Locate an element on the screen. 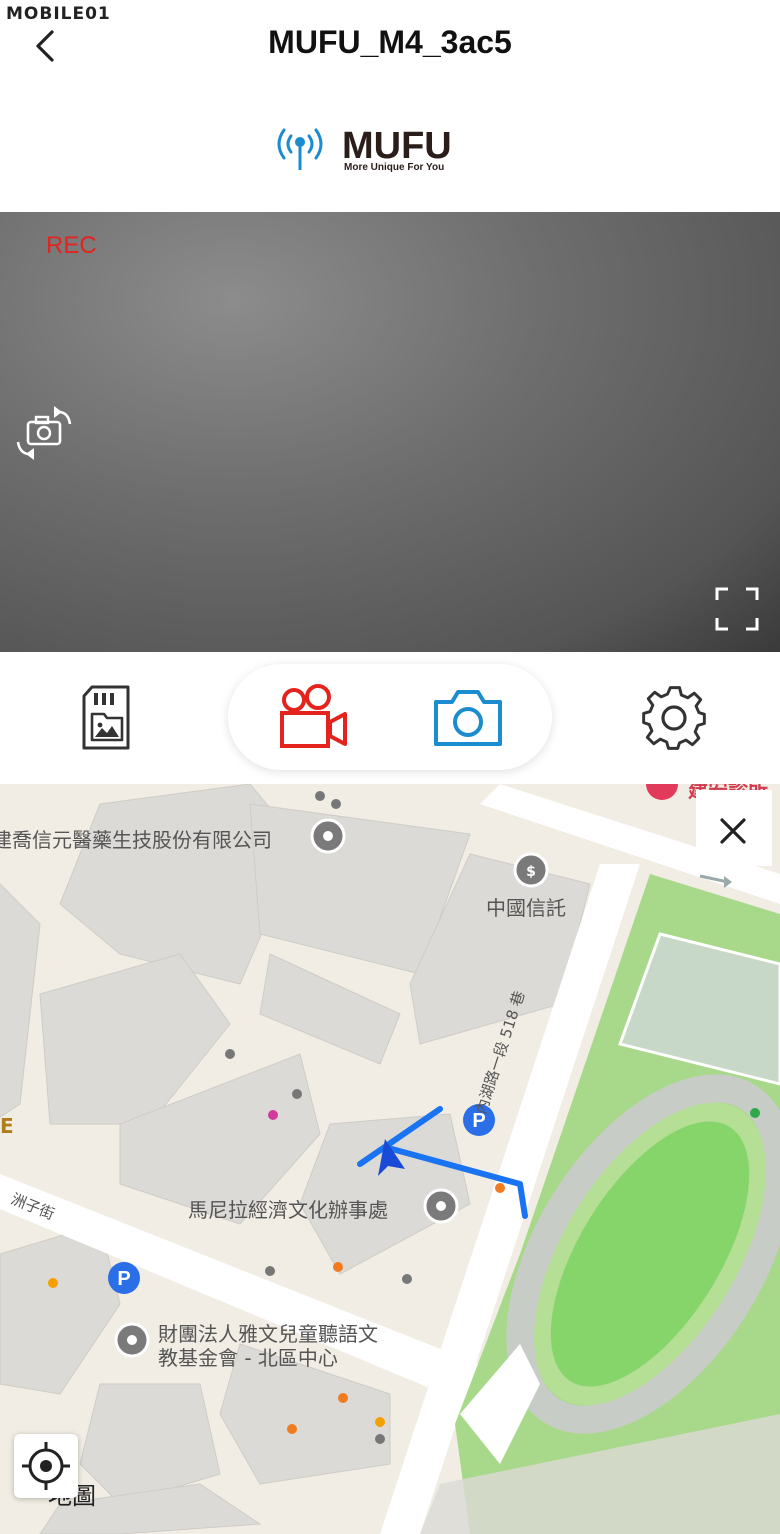 This screenshot has width=780, height=1534. fullscreen-button is located at coordinates (737, 609).